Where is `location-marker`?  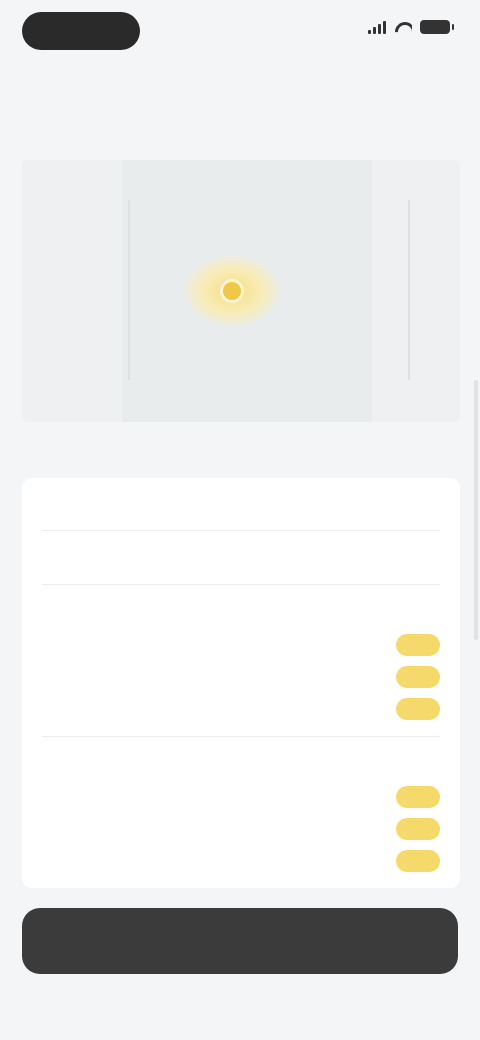
location-marker is located at coordinates (232, 291).